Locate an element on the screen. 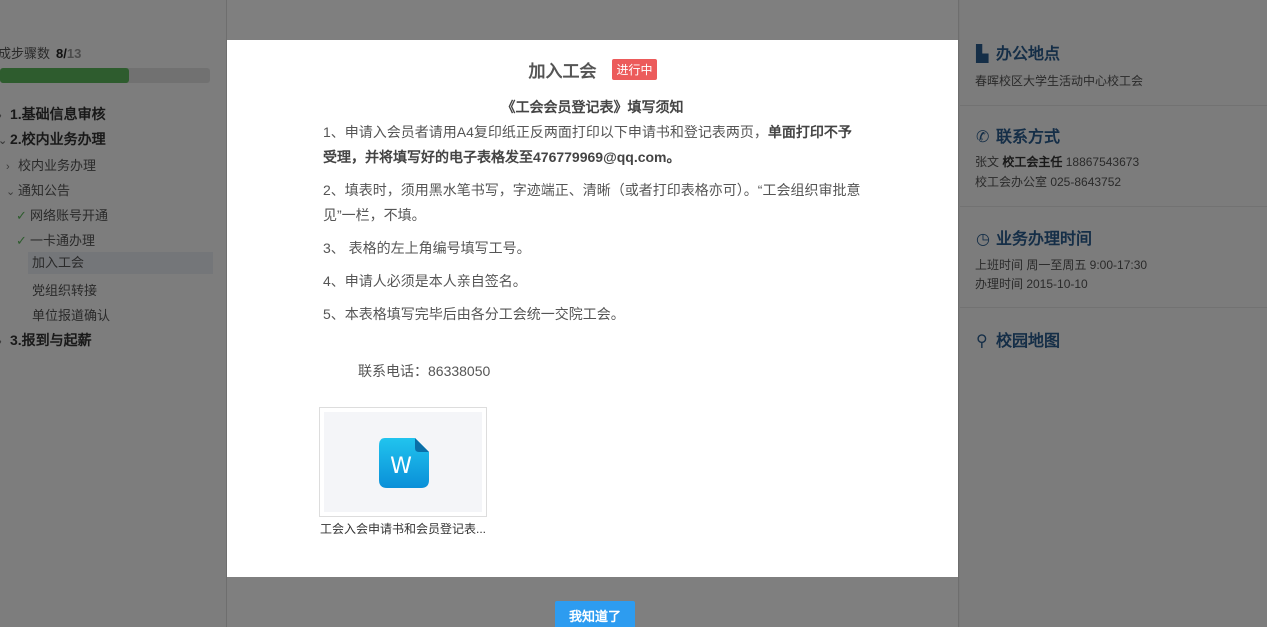 The height and width of the screenshot is (627, 1267). notice-title: 《工会会员登记表》填写须知 is located at coordinates (592, 107).